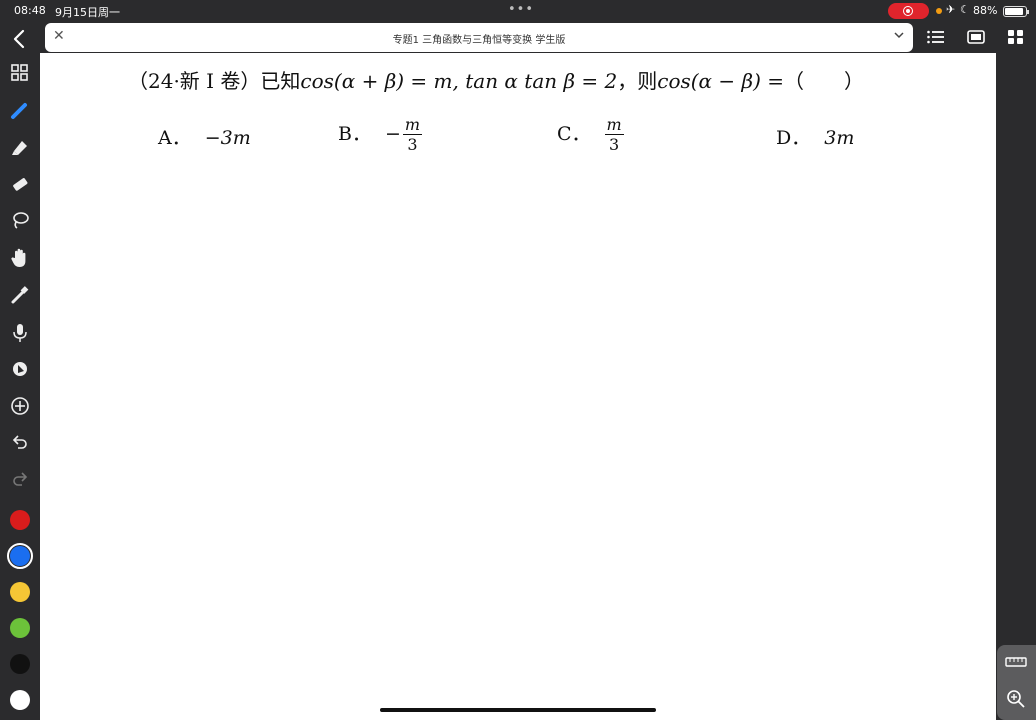 The height and width of the screenshot is (720, 1036). What do you see at coordinates (20, 480) in the screenshot?
I see `redo-icon` at bounding box center [20, 480].